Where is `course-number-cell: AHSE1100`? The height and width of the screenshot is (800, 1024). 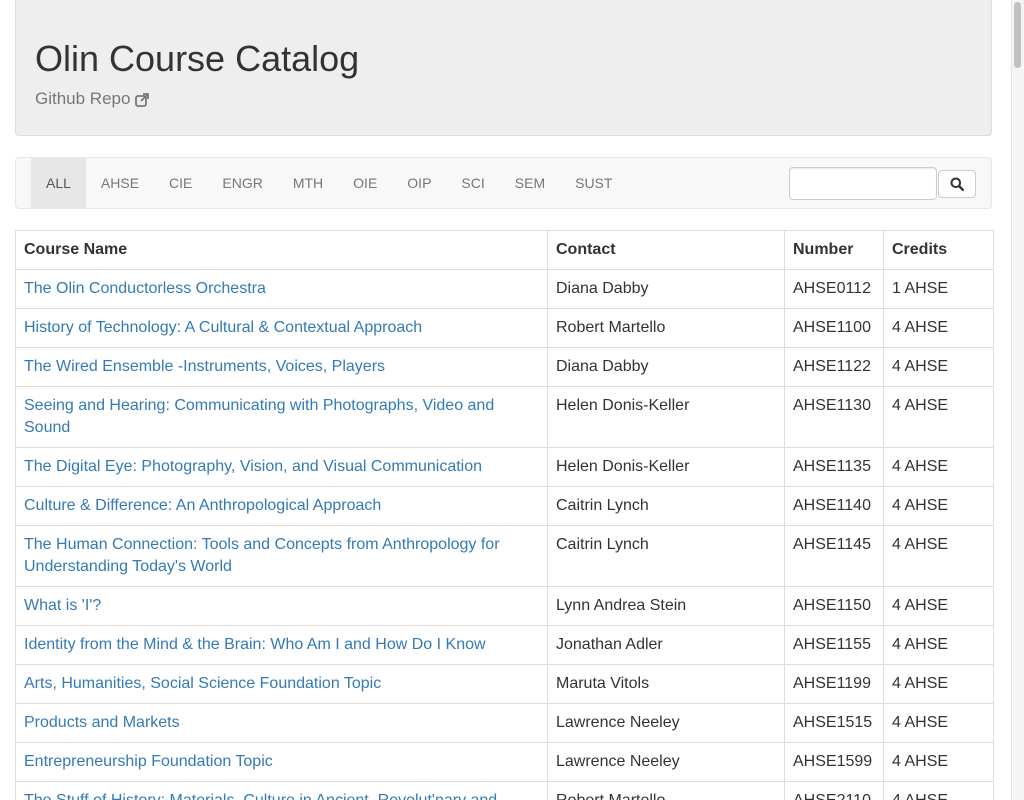 course-number-cell: AHSE1100 is located at coordinates (834, 328).